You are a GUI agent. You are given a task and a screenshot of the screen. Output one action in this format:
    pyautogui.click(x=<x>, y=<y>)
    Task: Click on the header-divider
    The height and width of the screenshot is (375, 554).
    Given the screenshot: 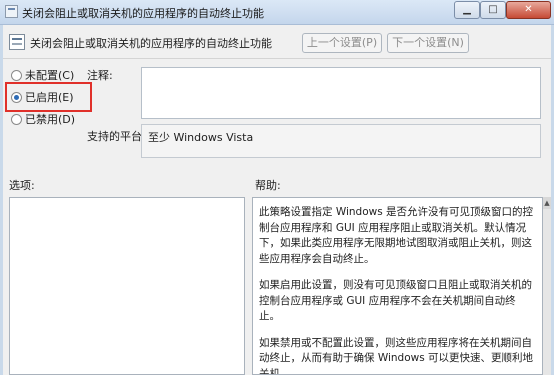 What is the action you would take?
    pyautogui.click(x=277, y=58)
    